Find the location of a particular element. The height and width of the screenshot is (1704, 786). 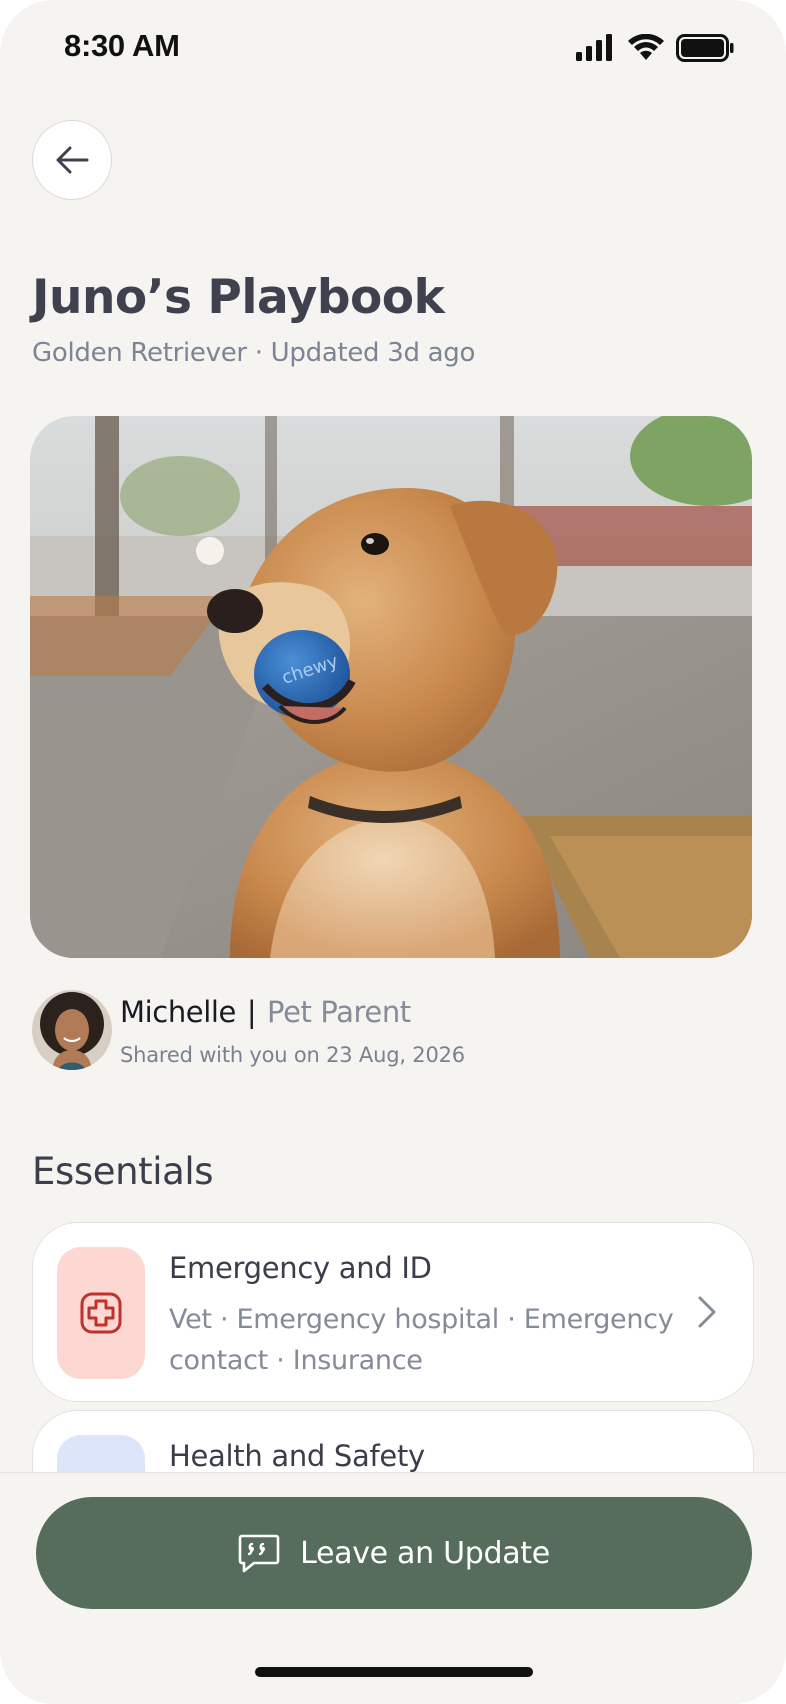

card-icon-container is located at coordinates (101, 1313).